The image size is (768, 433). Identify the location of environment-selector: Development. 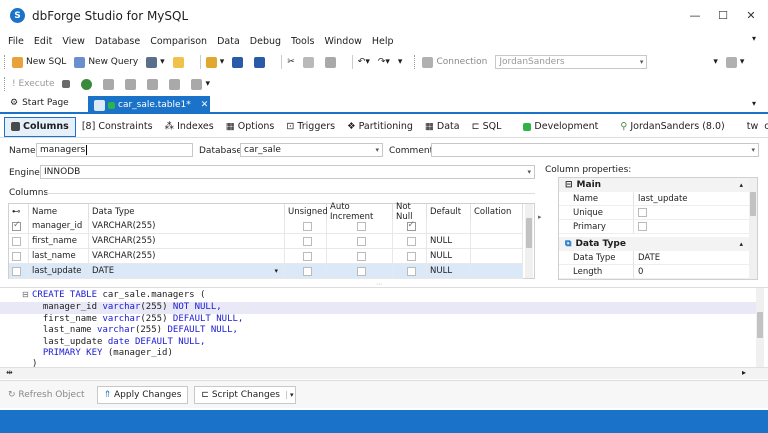
(560, 127).